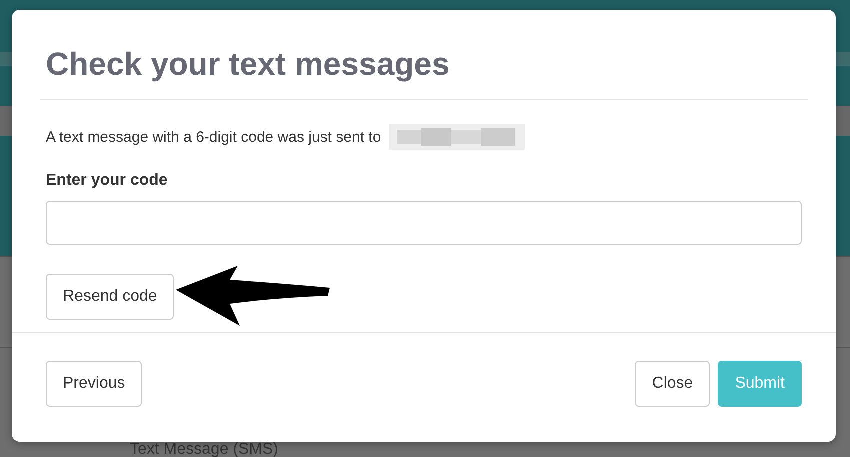 Image resolution: width=850 pixels, height=457 pixels. I want to click on field-label: Enter your code, so click(107, 181).